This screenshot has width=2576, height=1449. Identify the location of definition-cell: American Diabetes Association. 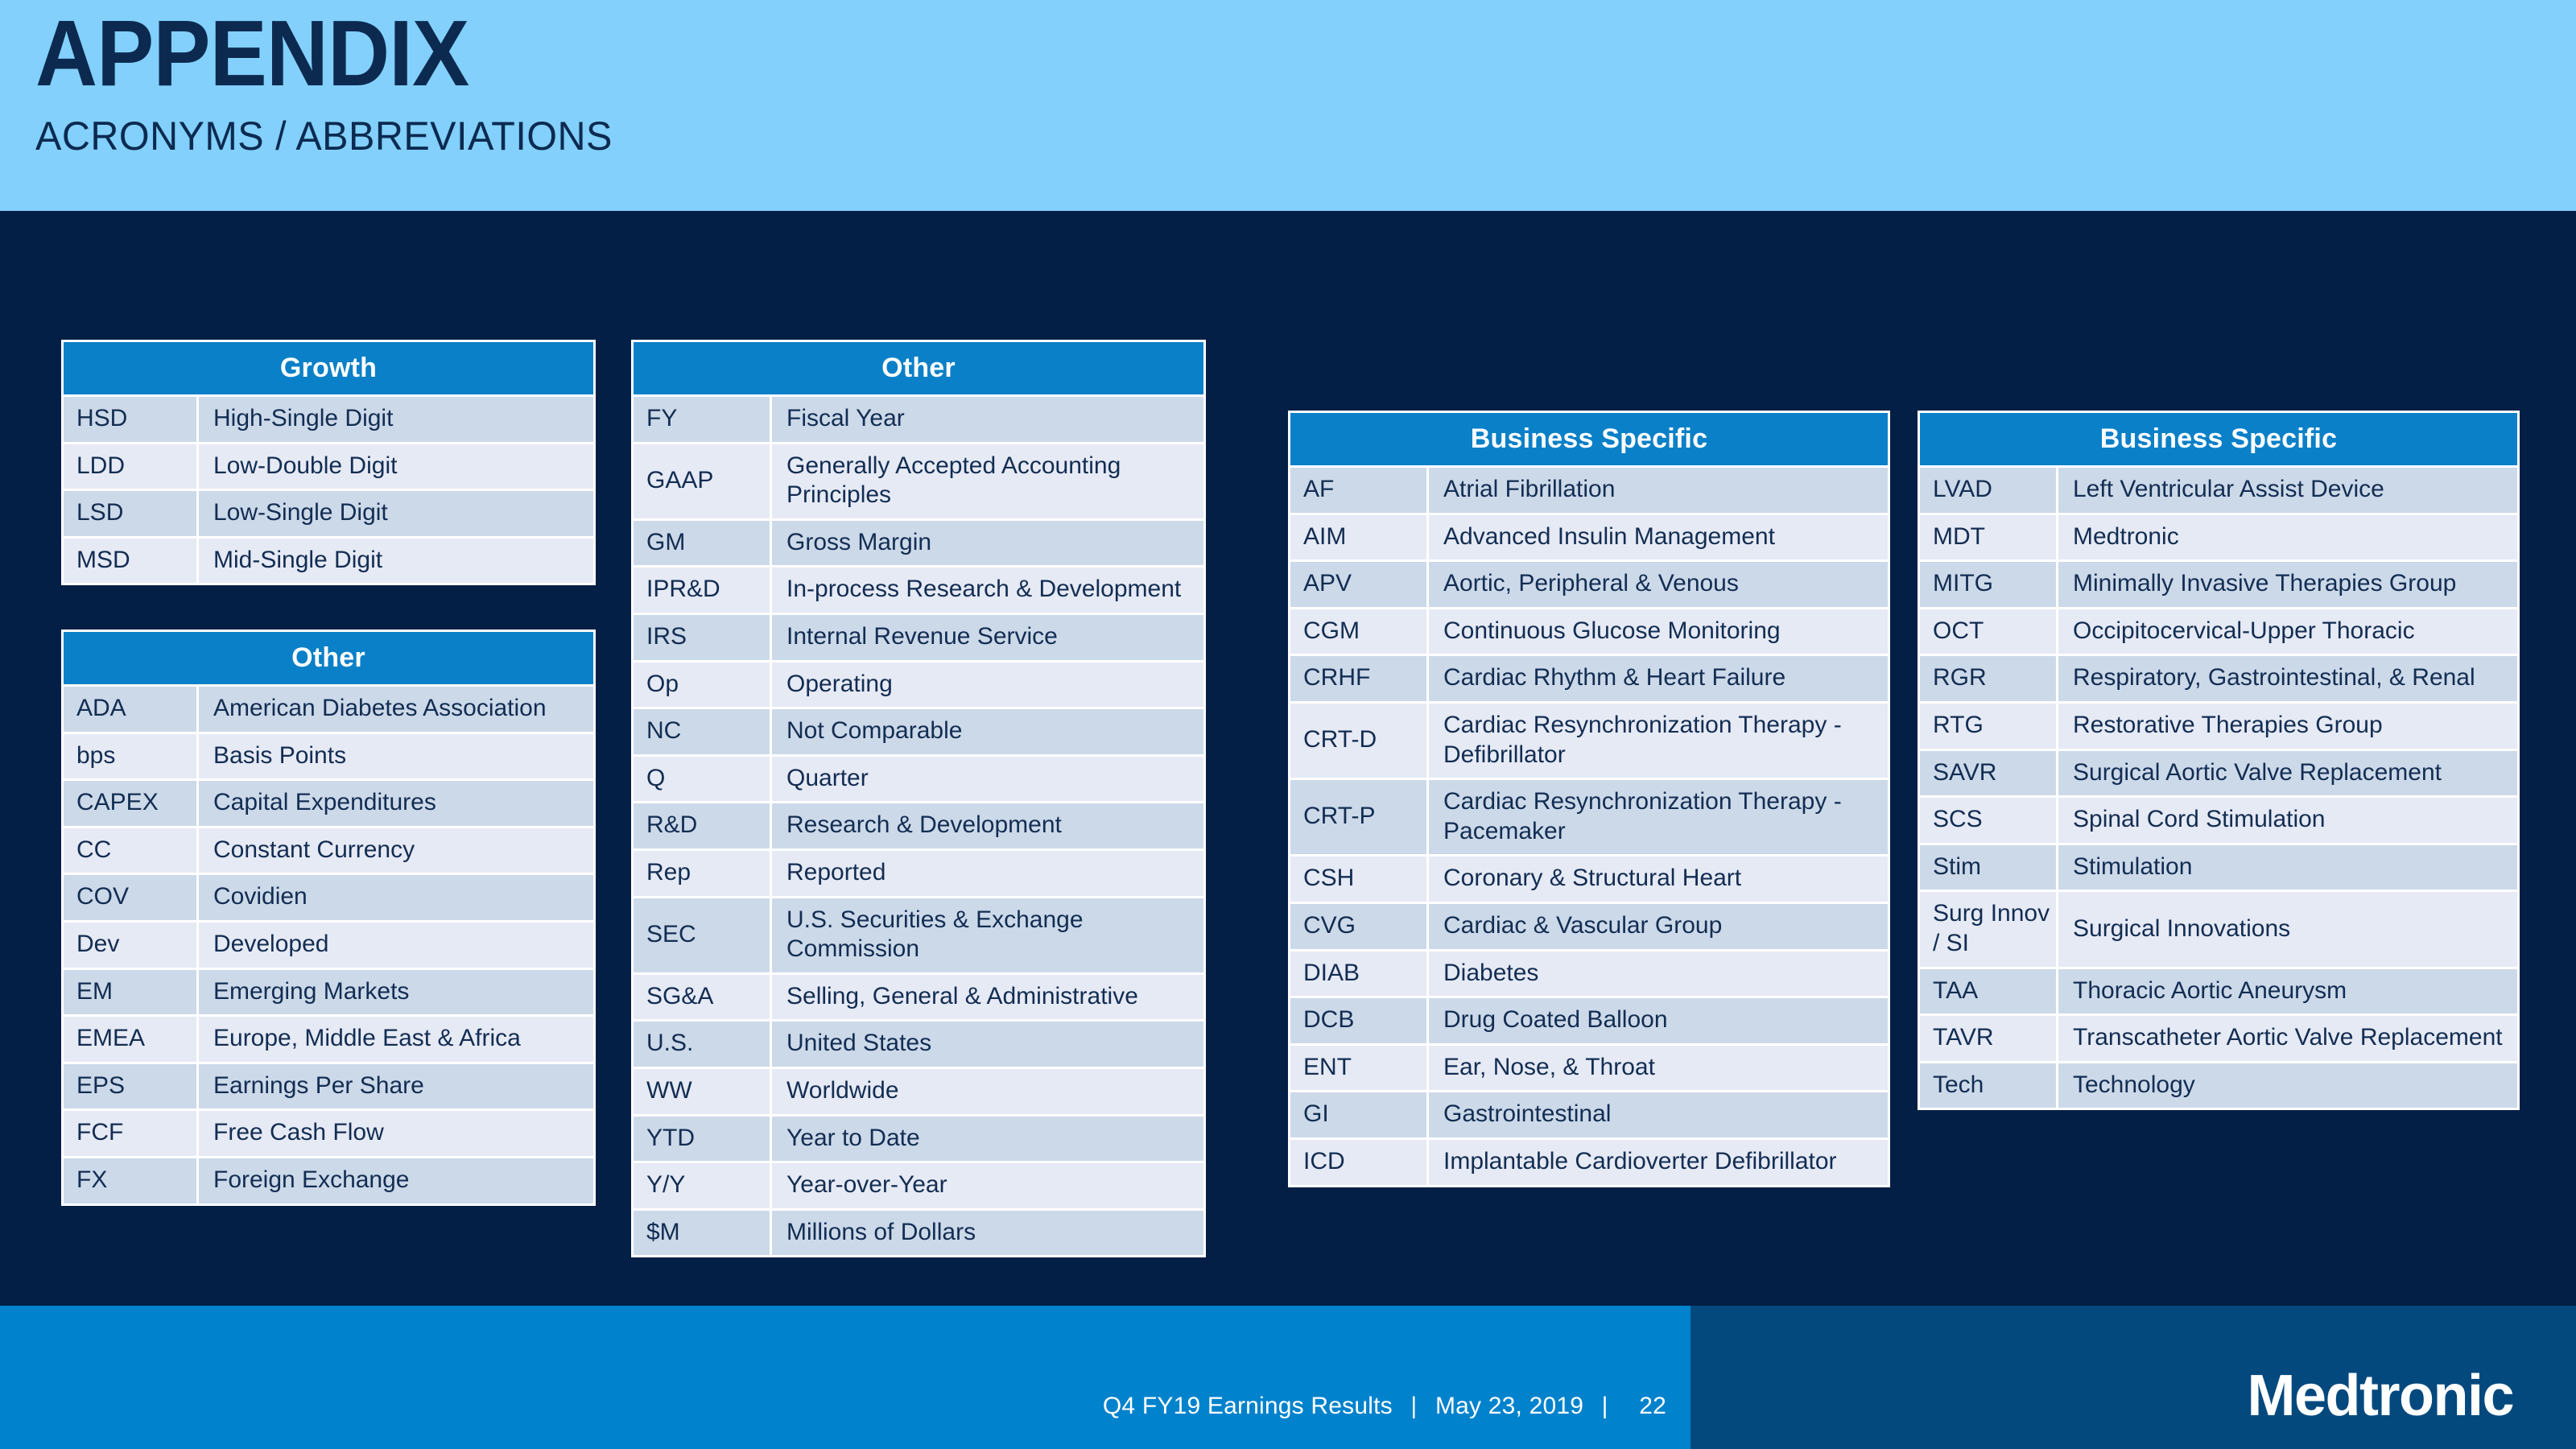
(396, 709).